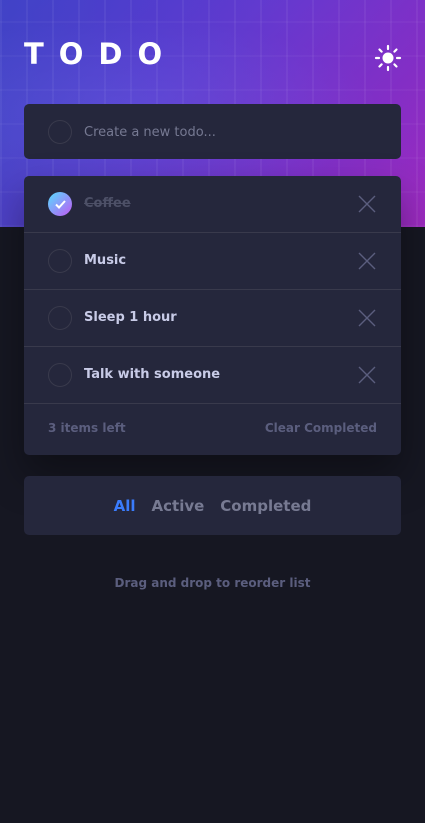  I want to click on filter-completed-button: Completed, so click(265, 506).